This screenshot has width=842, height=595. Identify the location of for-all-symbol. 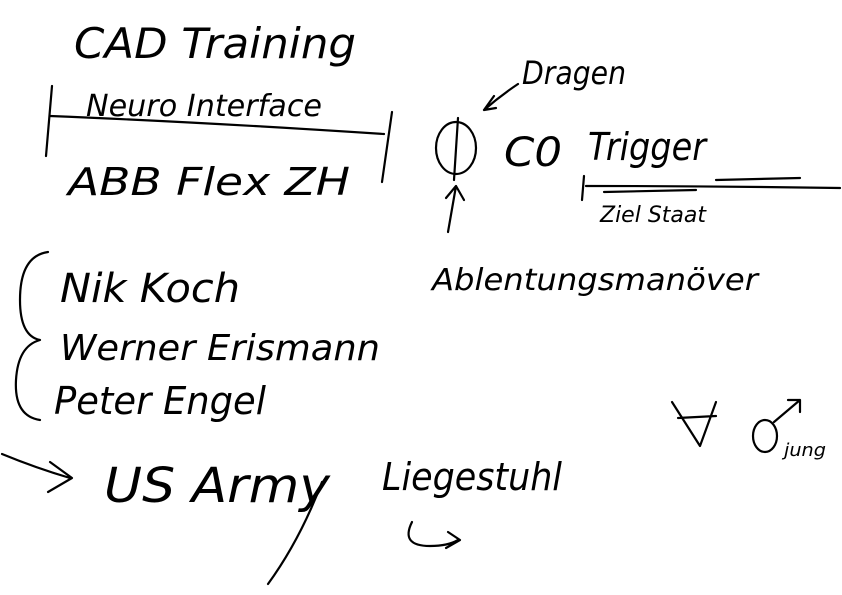
(694, 424).